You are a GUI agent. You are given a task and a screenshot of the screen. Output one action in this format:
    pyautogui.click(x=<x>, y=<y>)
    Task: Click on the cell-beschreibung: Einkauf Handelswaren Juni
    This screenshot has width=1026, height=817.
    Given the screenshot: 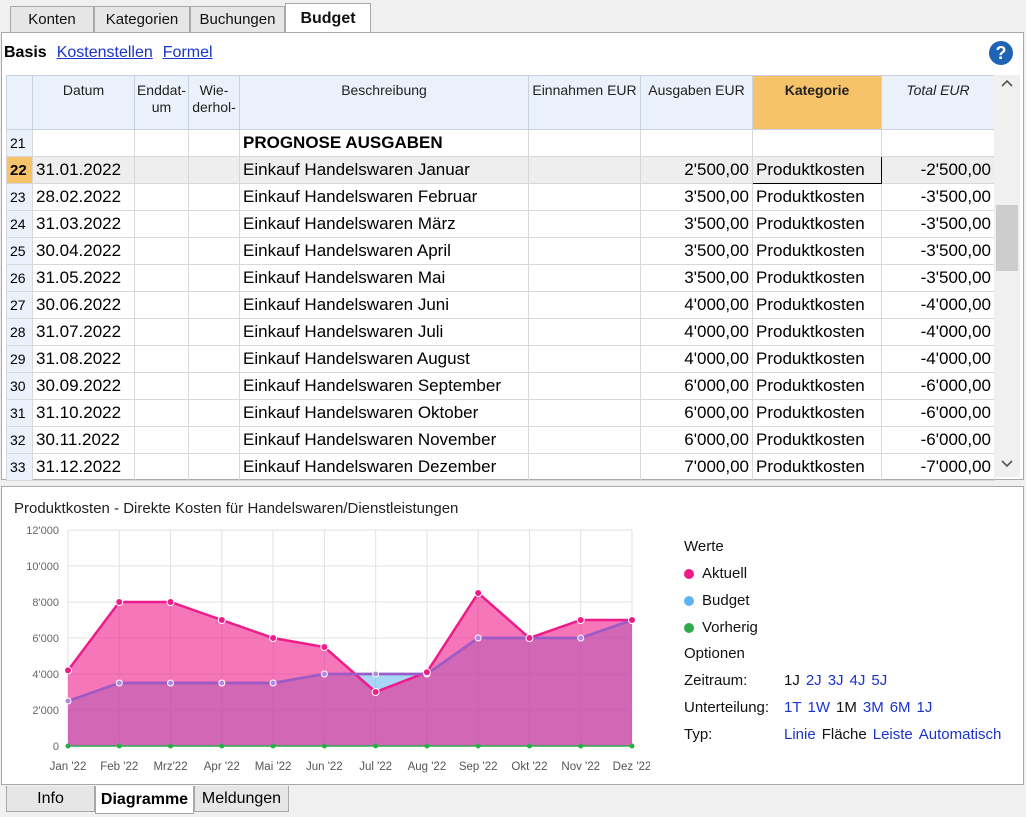 What is the action you would take?
    pyautogui.click(x=384, y=305)
    